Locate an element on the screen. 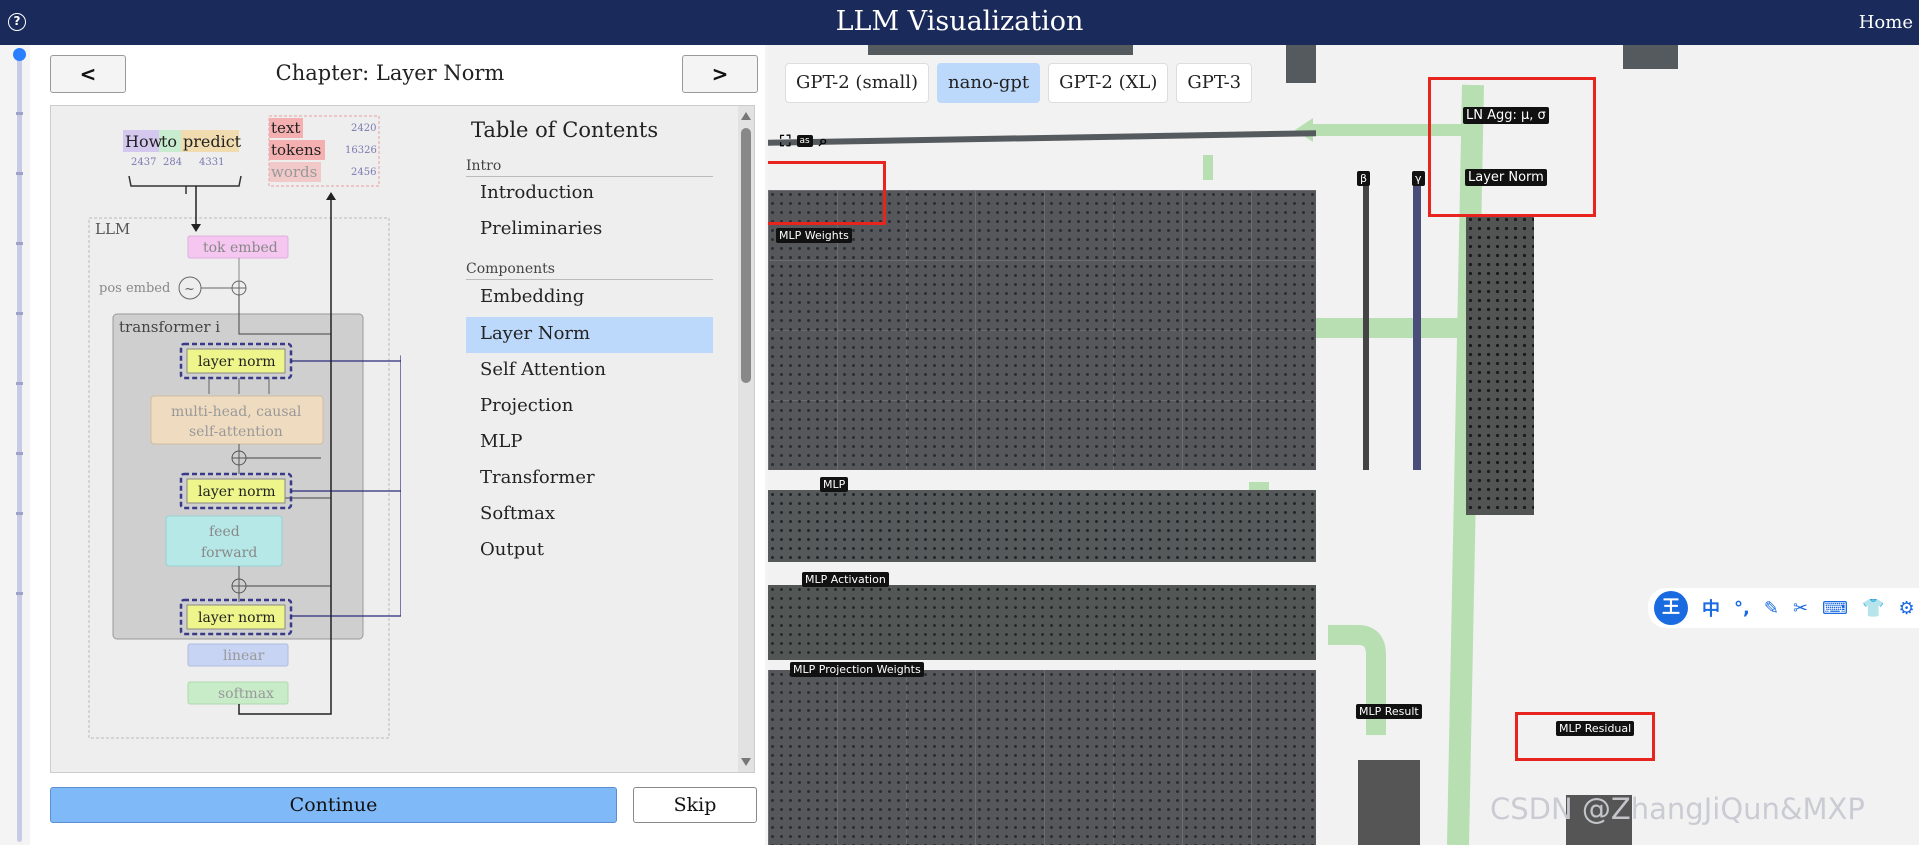  mlp-activation-label: MLP Activation is located at coordinates (845, 579).